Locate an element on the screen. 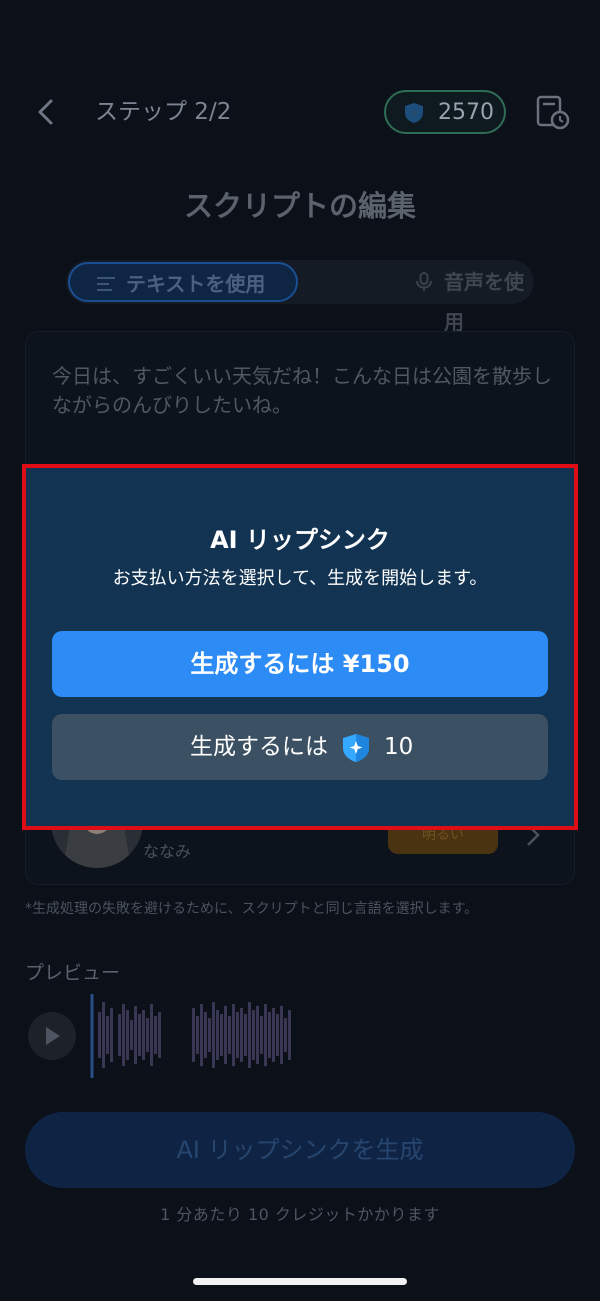  voice-name: ななみ is located at coordinates (167, 851).